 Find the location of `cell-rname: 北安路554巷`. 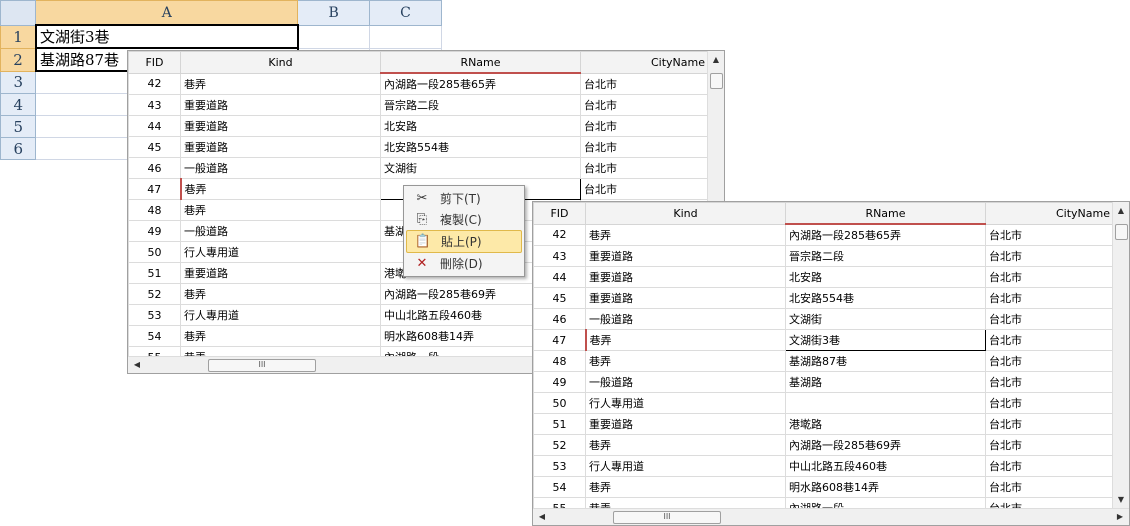

cell-rname: 北安路554巷 is located at coordinates (885, 298).